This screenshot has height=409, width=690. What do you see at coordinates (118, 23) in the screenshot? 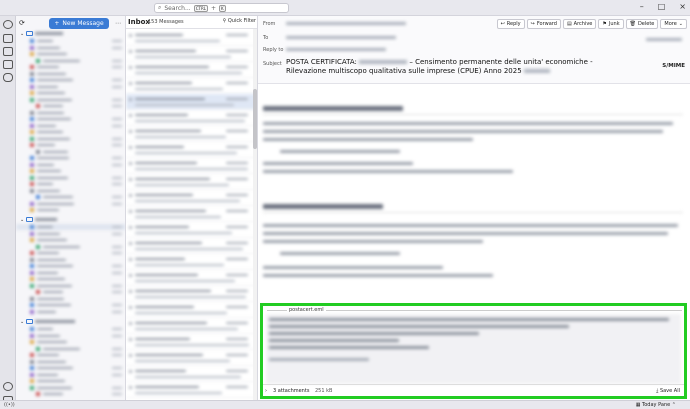
I see `folder-menu-icon: ⋯` at bounding box center [118, 23].